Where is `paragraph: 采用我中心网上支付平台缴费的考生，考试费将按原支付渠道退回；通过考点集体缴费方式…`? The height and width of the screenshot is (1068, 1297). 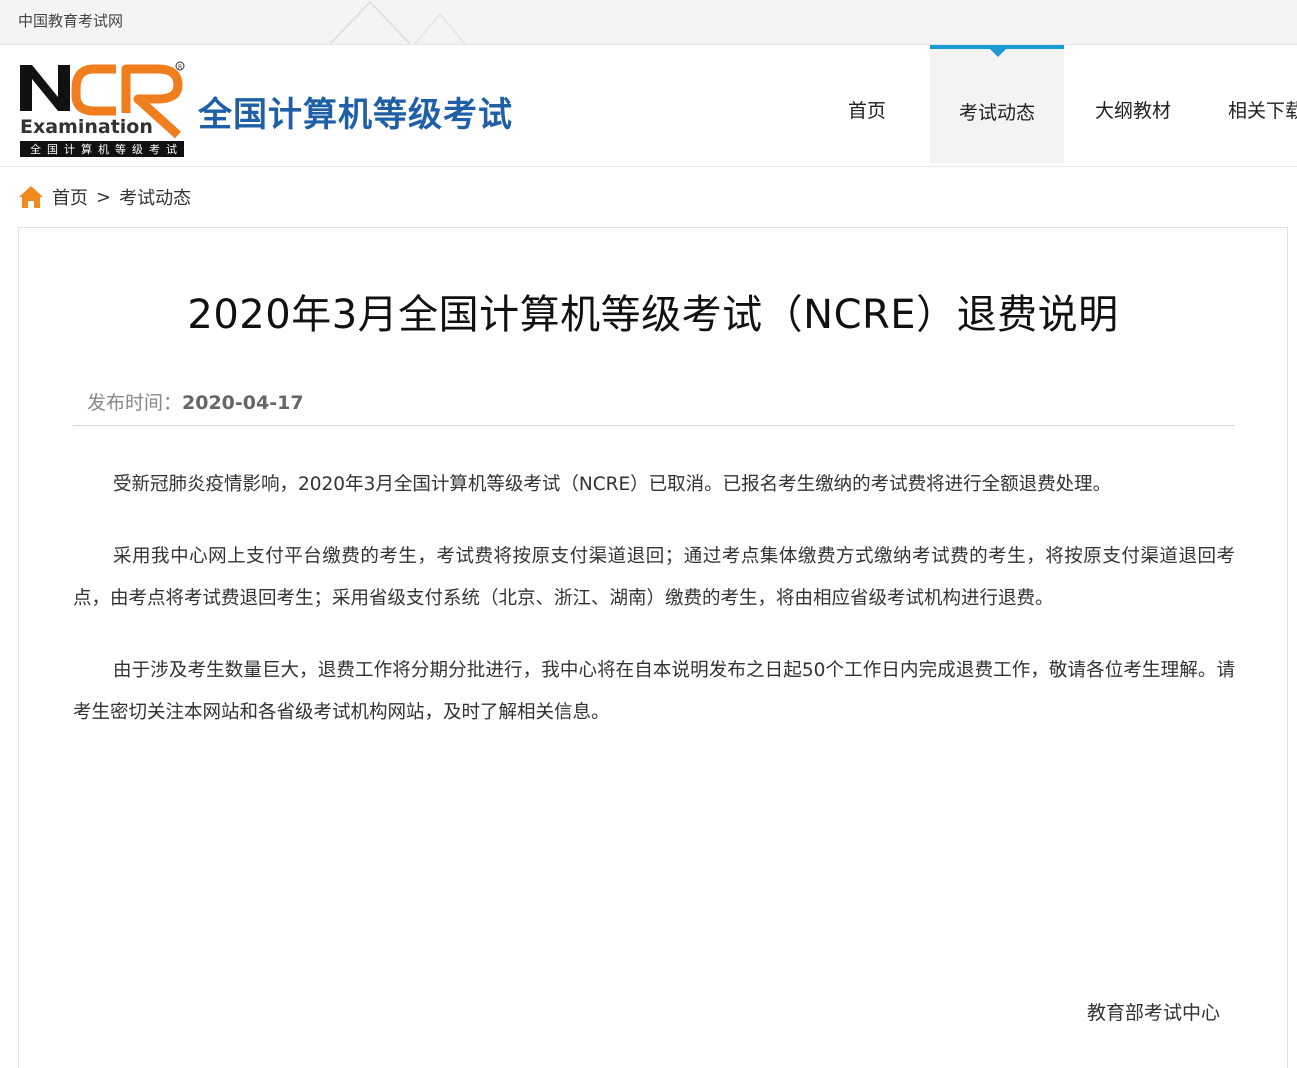 paragraph: 采用我中心网上支付平台缴费的考生，考试费将按原支付渠道退回；通过考点集体缴费方式… is located at coordinates (654, 577).